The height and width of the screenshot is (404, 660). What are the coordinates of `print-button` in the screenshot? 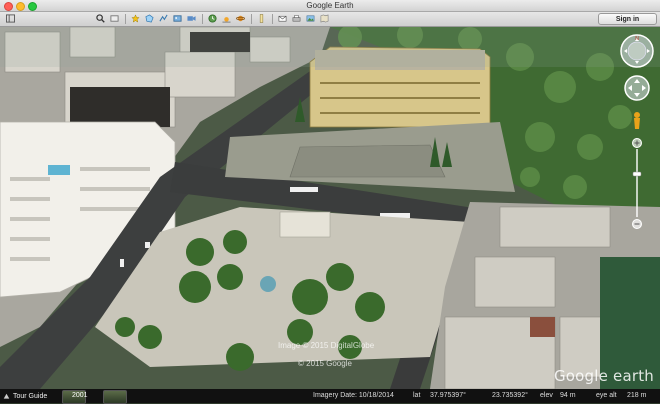 It's located at (296, 18).